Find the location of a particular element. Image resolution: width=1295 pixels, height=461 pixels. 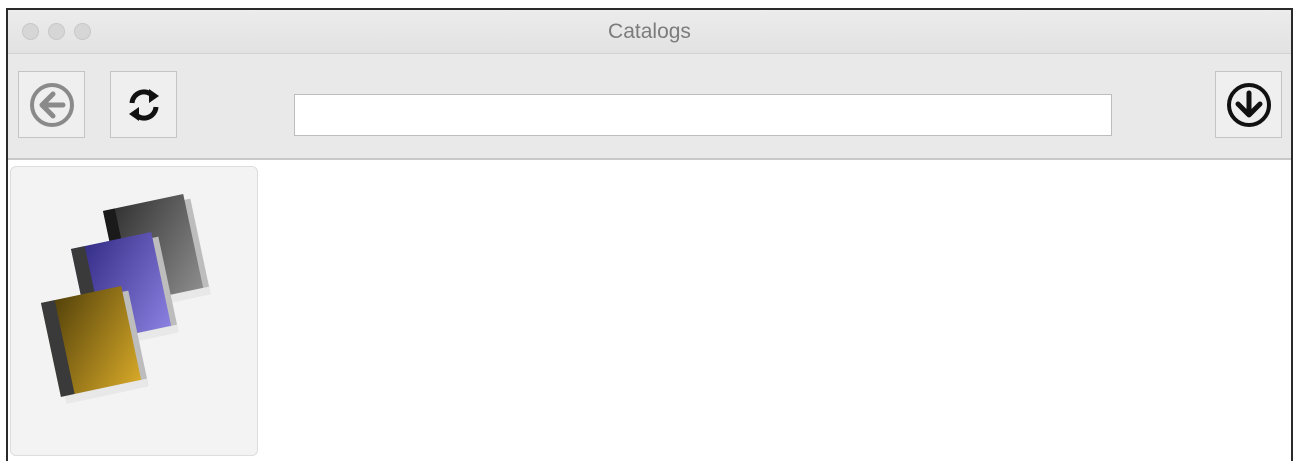

arrow-left-circle-icon is located at coordinates (51, 104).